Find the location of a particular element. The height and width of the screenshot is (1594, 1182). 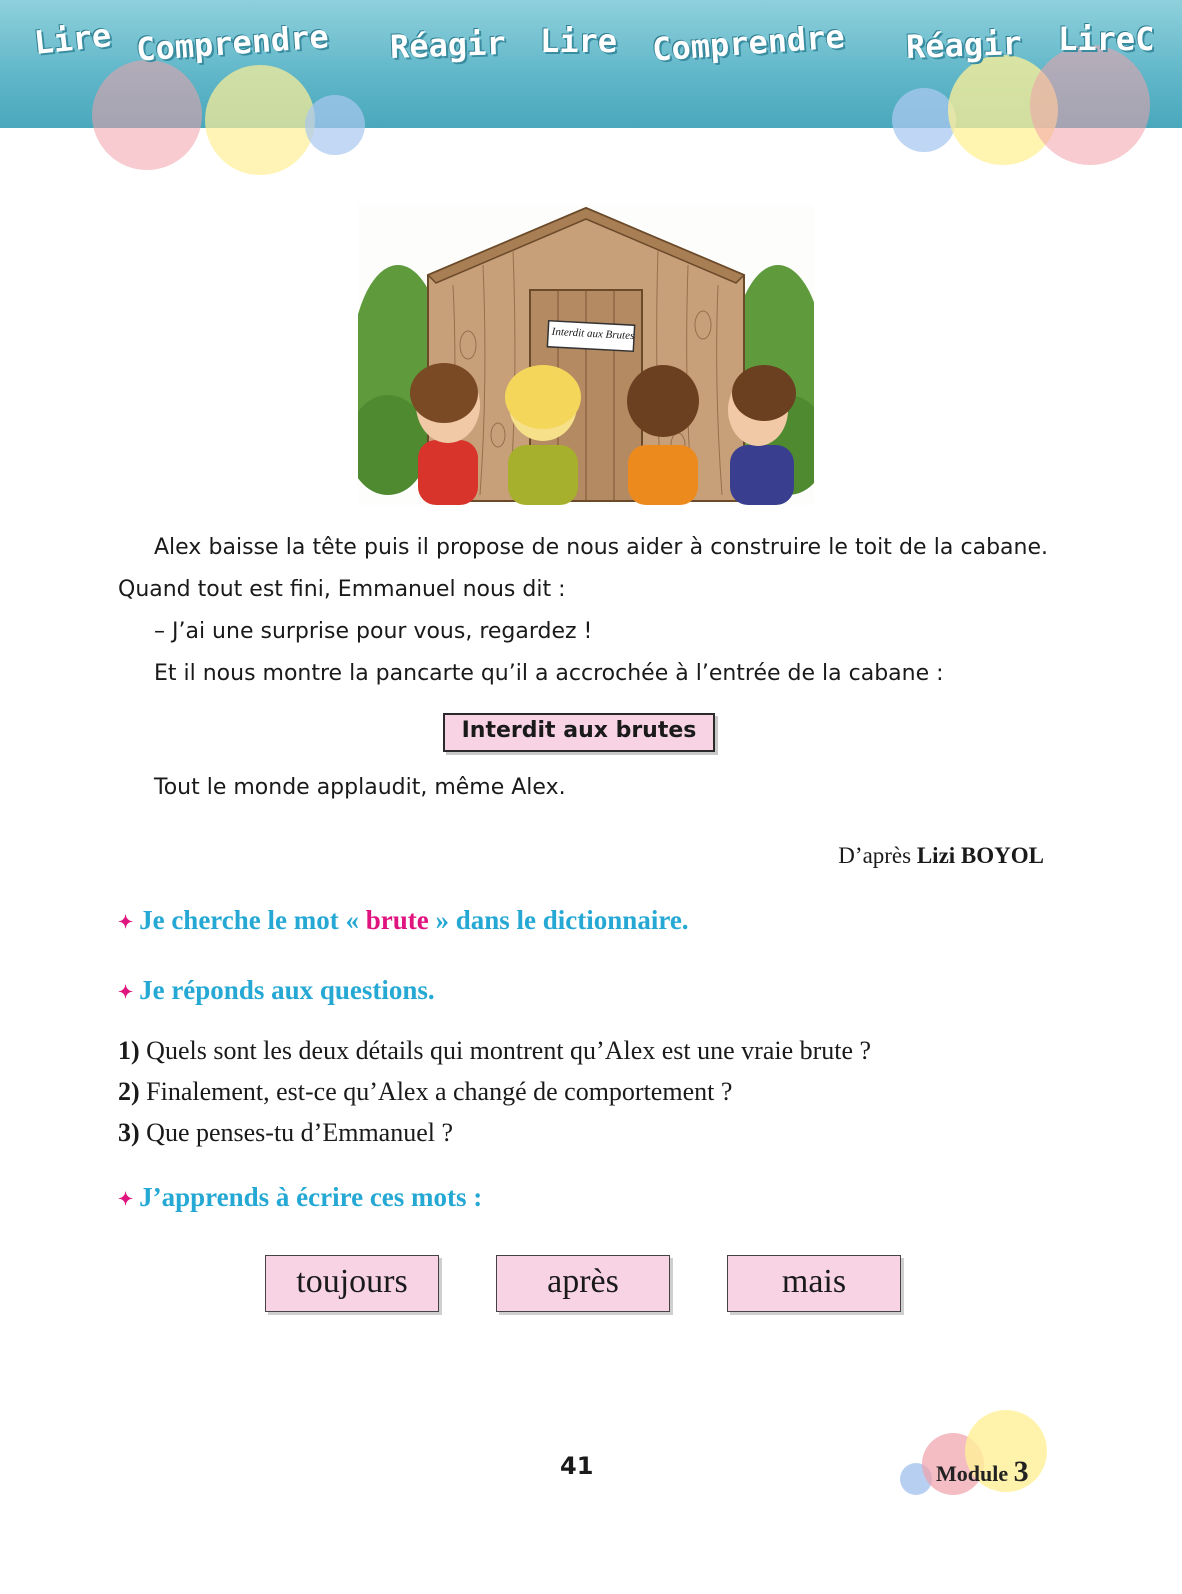

module-label: Module 3 is located at coordinates (982, 1472).